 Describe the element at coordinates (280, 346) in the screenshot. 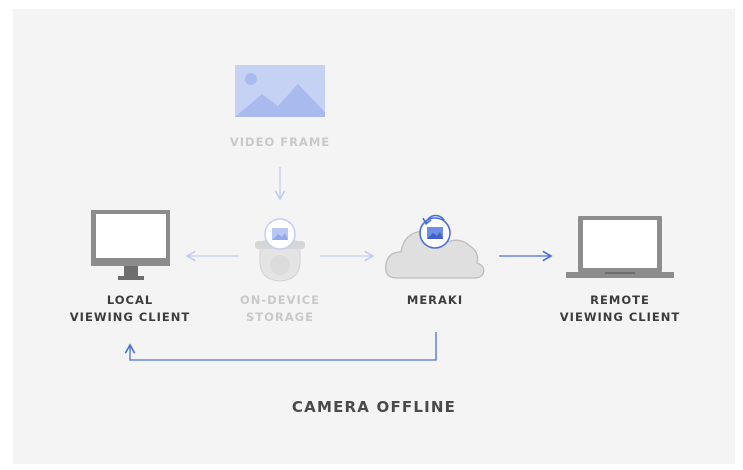

I see `arrow-meraki-to-local` at that location.